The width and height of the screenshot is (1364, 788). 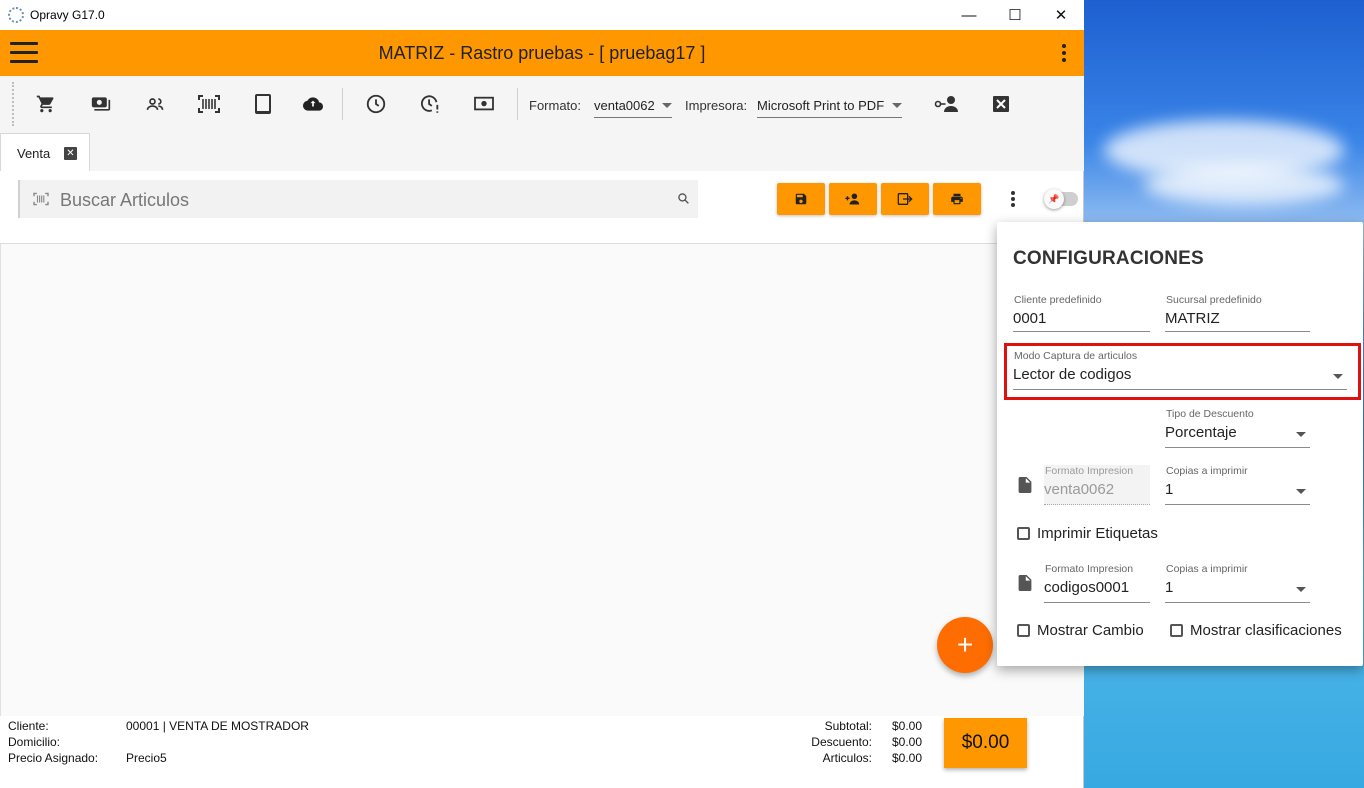 I want to click on minimize-button: —, so click(x=969, y=15).